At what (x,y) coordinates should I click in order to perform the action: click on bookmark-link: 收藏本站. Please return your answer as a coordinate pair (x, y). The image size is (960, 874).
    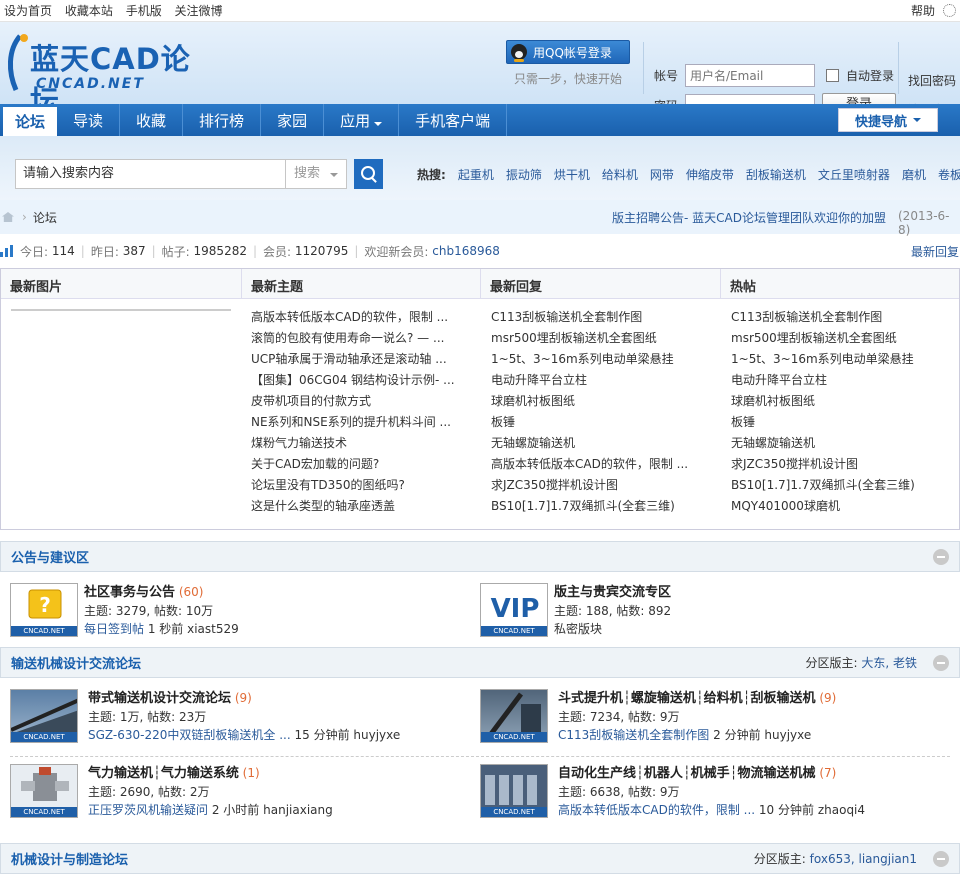
    Looking at the image, I should click on (89, 11).